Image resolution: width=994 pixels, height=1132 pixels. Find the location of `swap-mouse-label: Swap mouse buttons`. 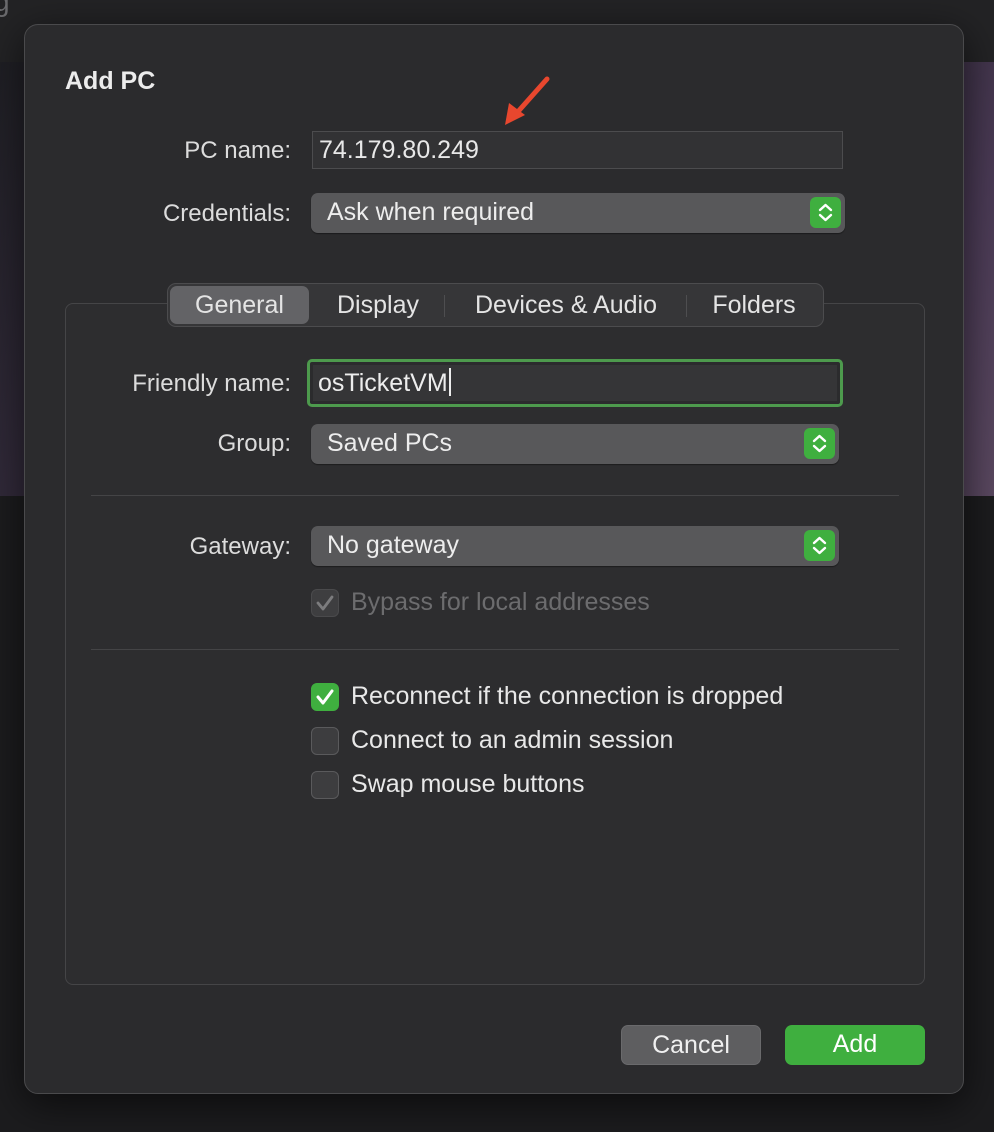

swap-mouse-label: Swap mouse buttons is located at coordinates (468, 784).